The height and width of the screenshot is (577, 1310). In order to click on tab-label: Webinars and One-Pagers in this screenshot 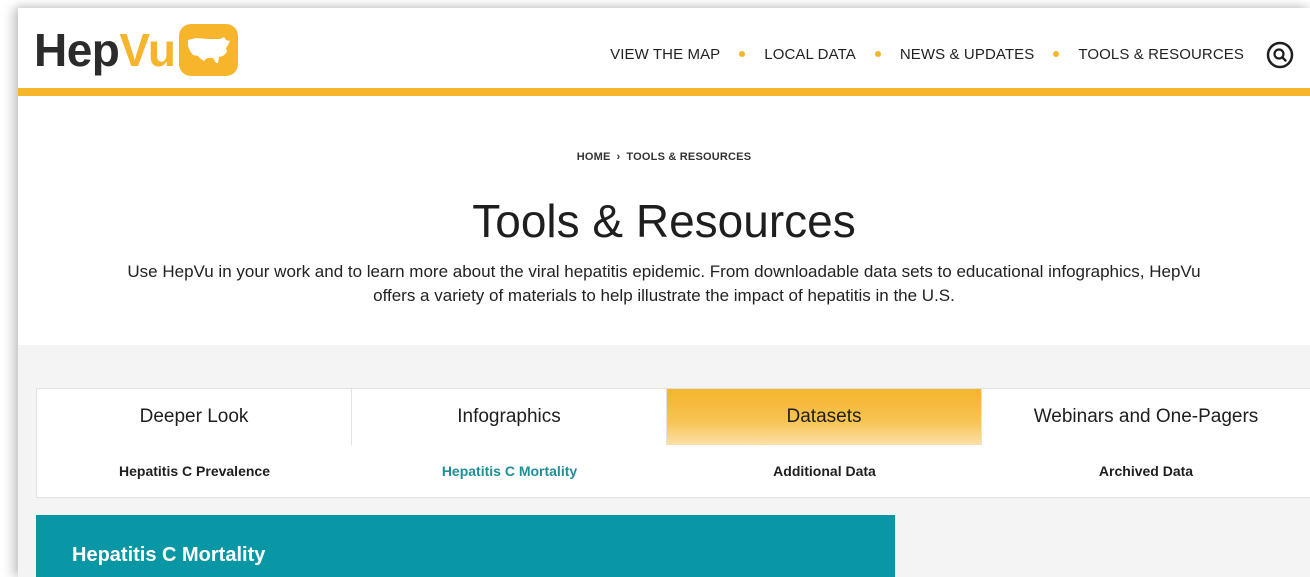, I will do `click(1146, 416)`.